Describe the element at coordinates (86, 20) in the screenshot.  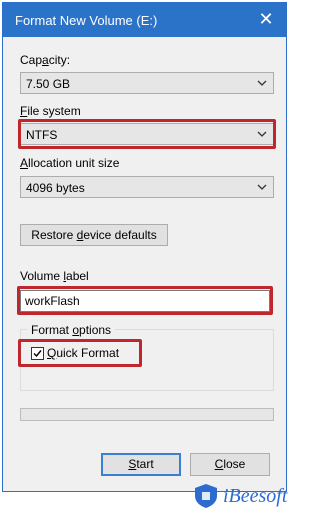
I see `window-title: Format New Volume (E:)` at that location.